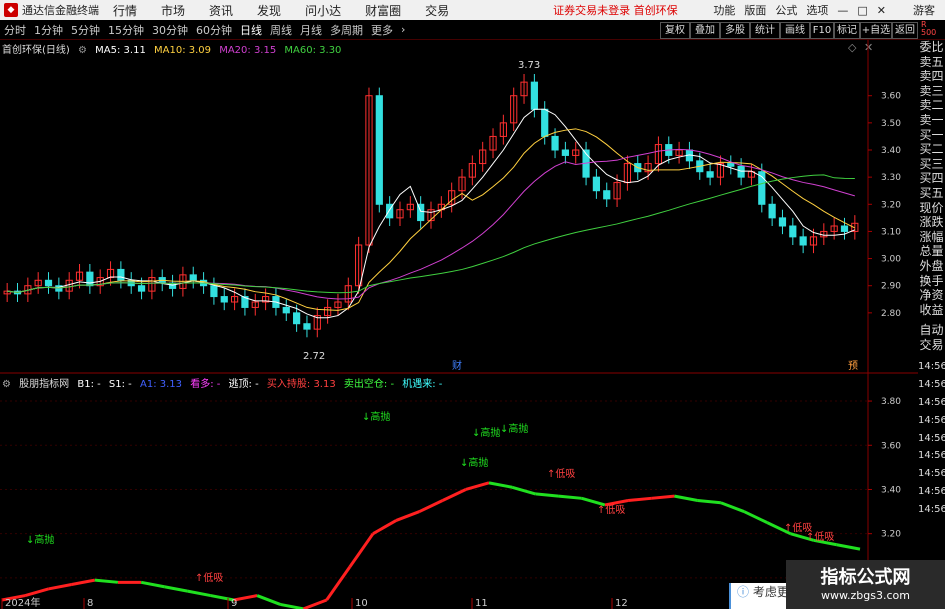 The image size is (945, 609). Describe the element at coordinates (755, 10) in the screenshot. I see `menu-banmian: 版面` at that location.